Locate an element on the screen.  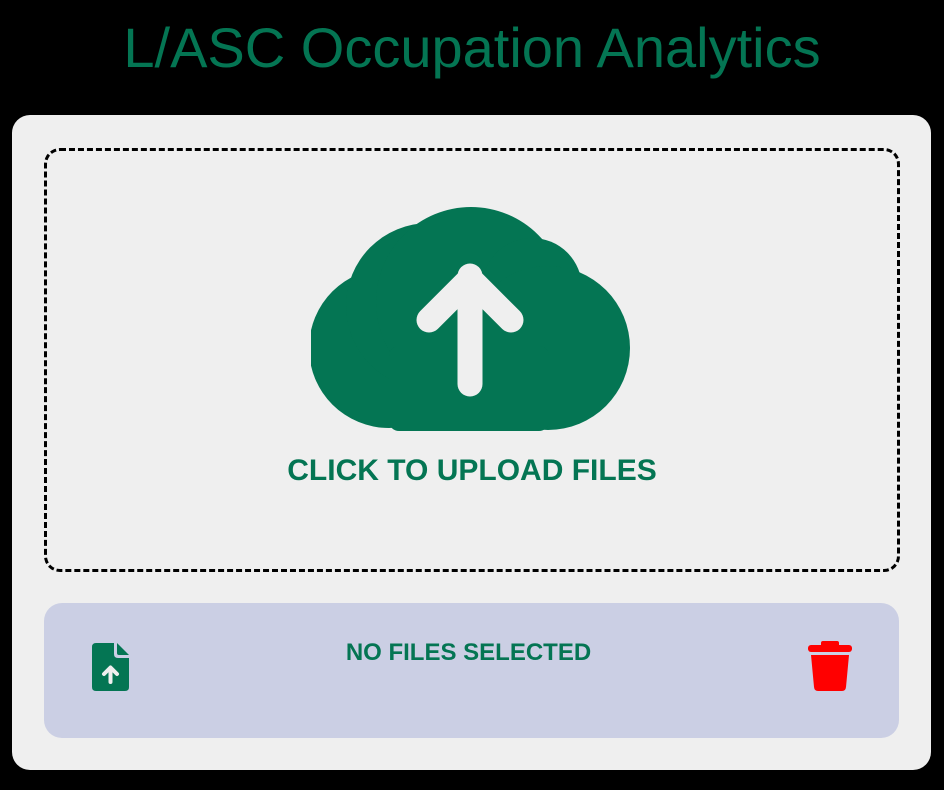
file-status-text: NO FILES SELECTED is located at coordinates (468, 652).